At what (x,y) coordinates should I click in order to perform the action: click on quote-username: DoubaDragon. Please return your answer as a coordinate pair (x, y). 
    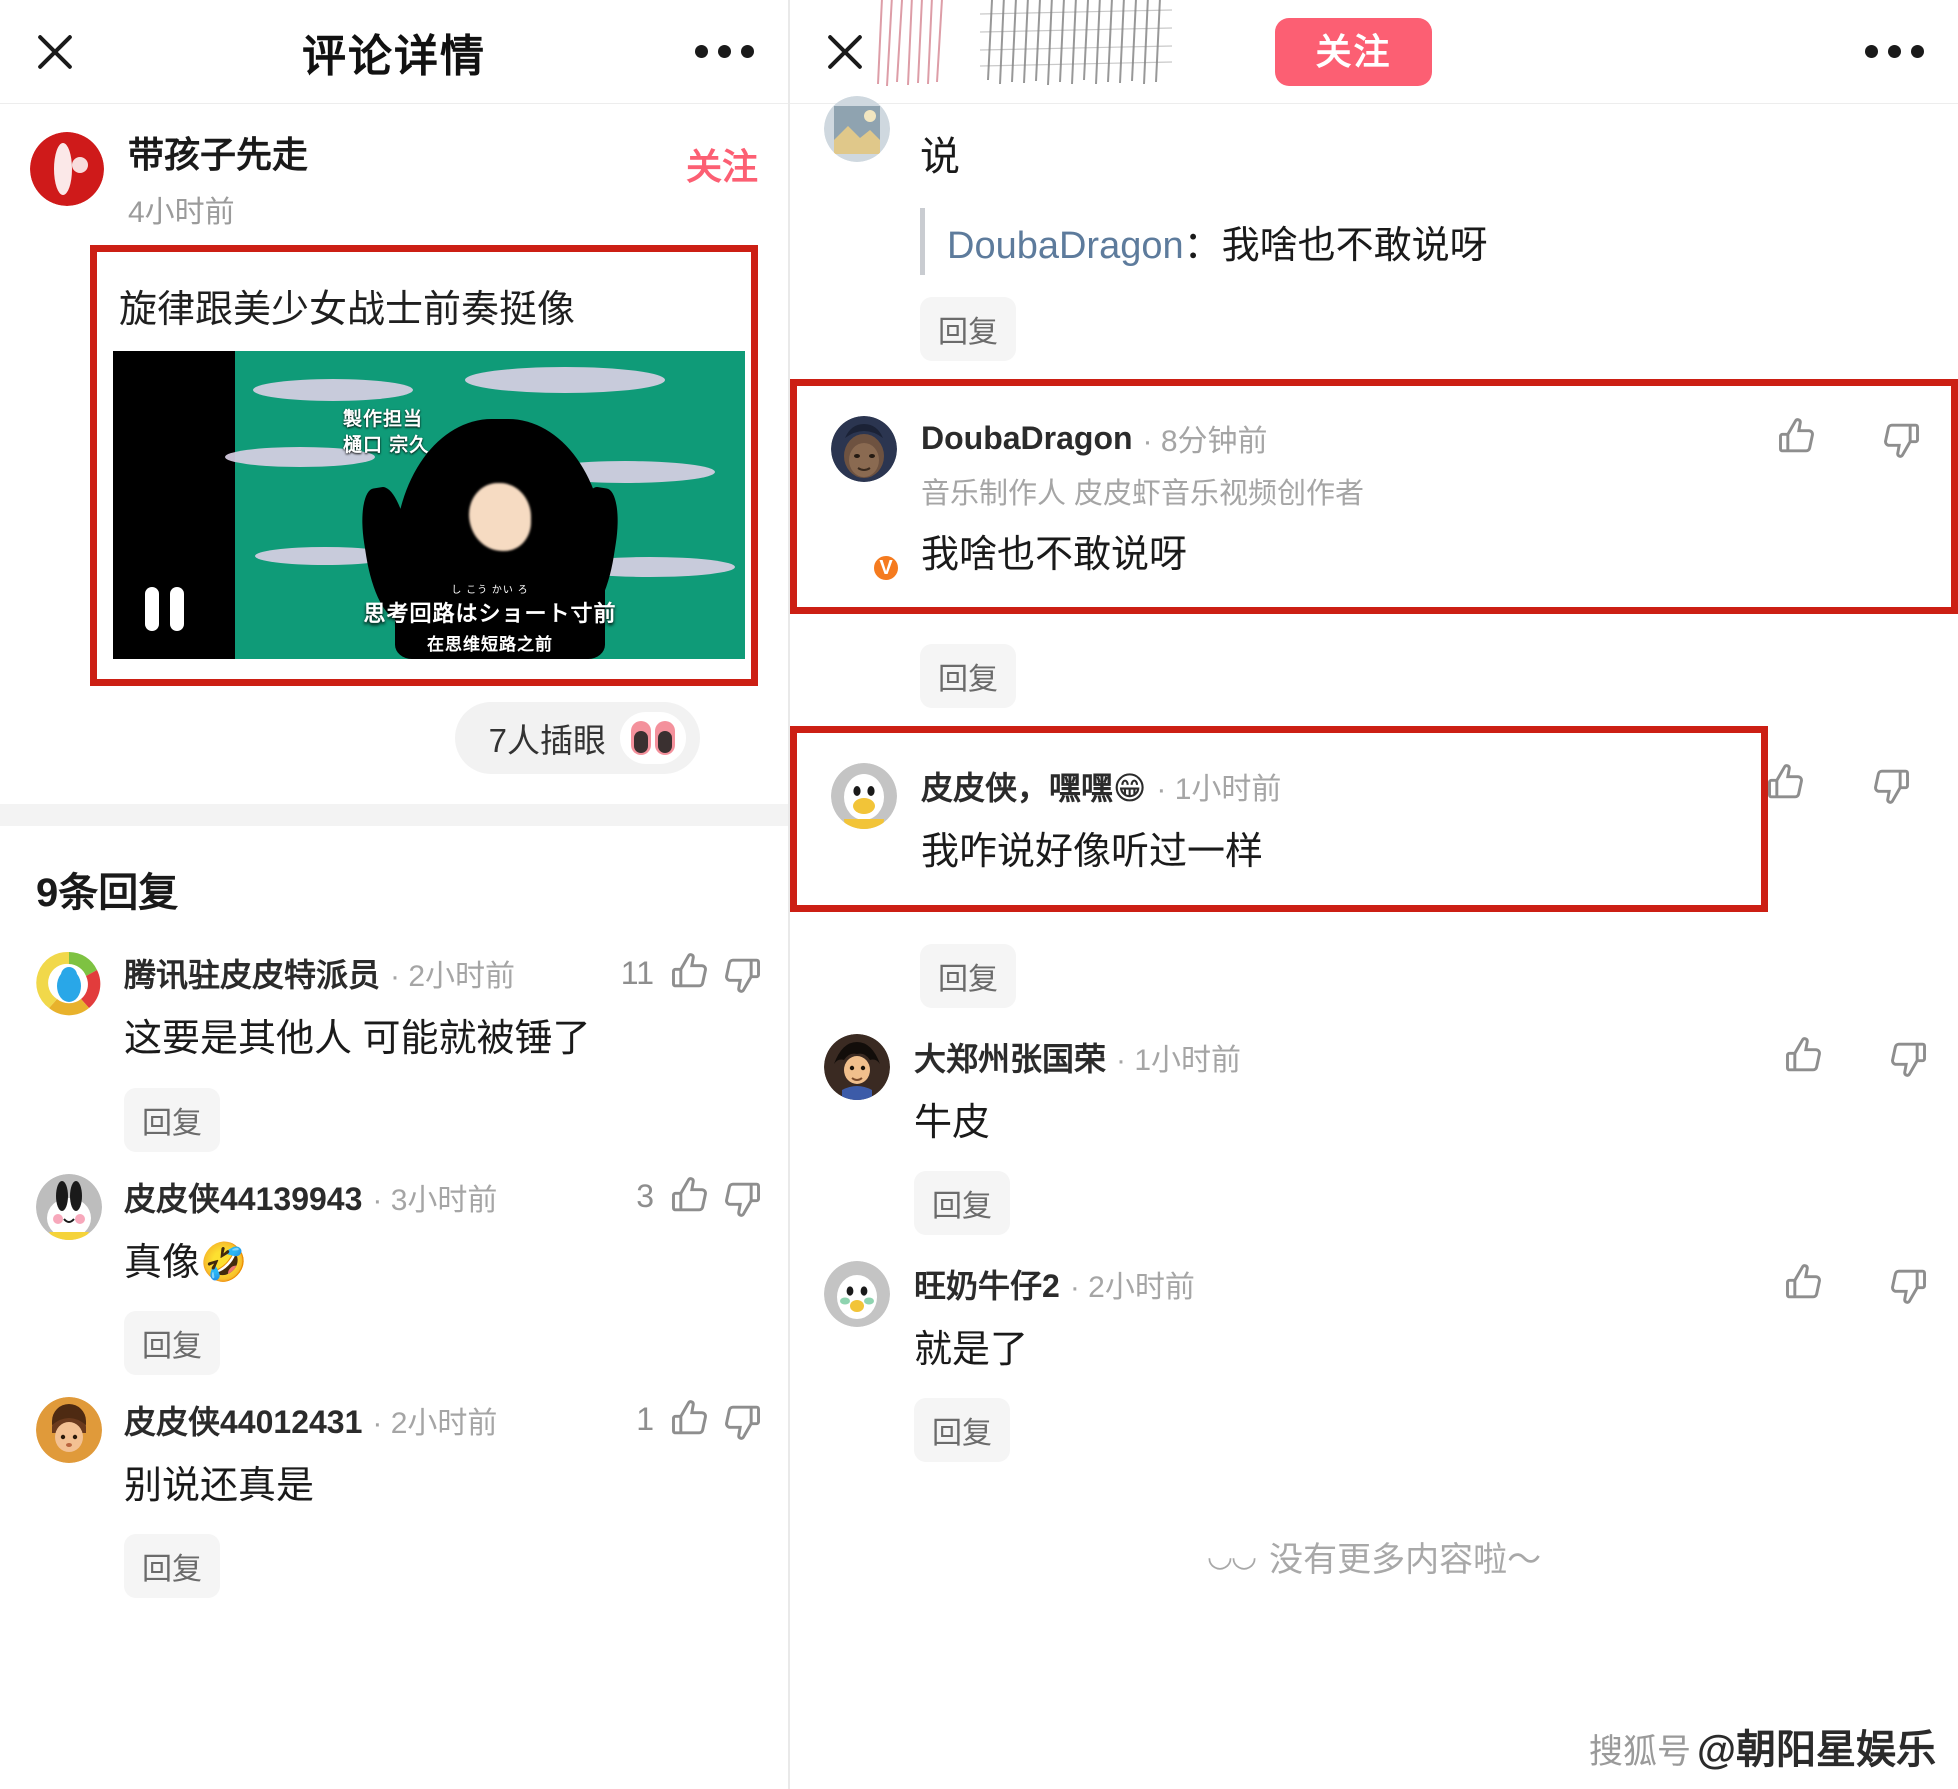
    Looking at the image, I should click on (1065, 246).